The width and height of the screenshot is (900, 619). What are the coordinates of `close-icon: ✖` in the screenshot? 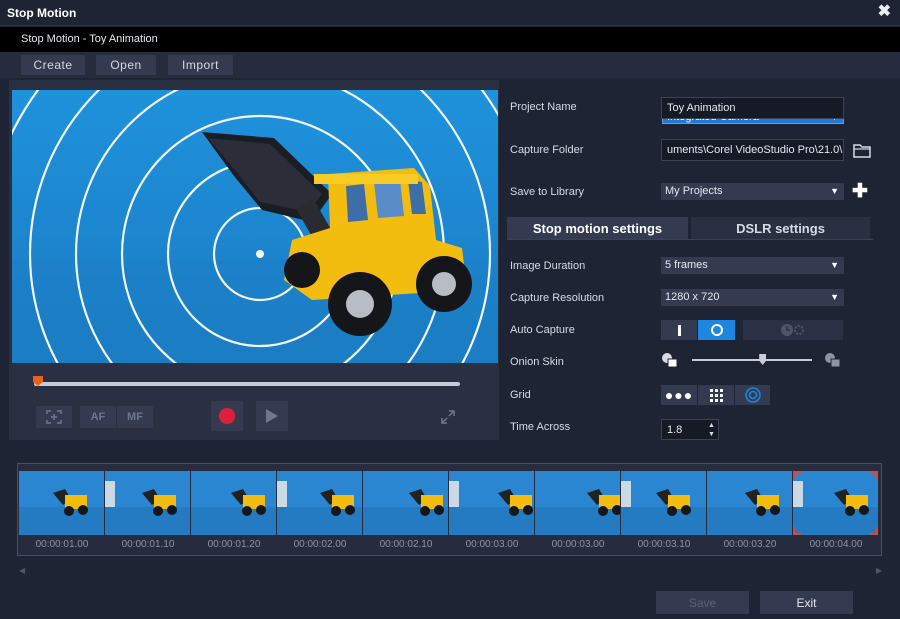 It's located at (884, 12).